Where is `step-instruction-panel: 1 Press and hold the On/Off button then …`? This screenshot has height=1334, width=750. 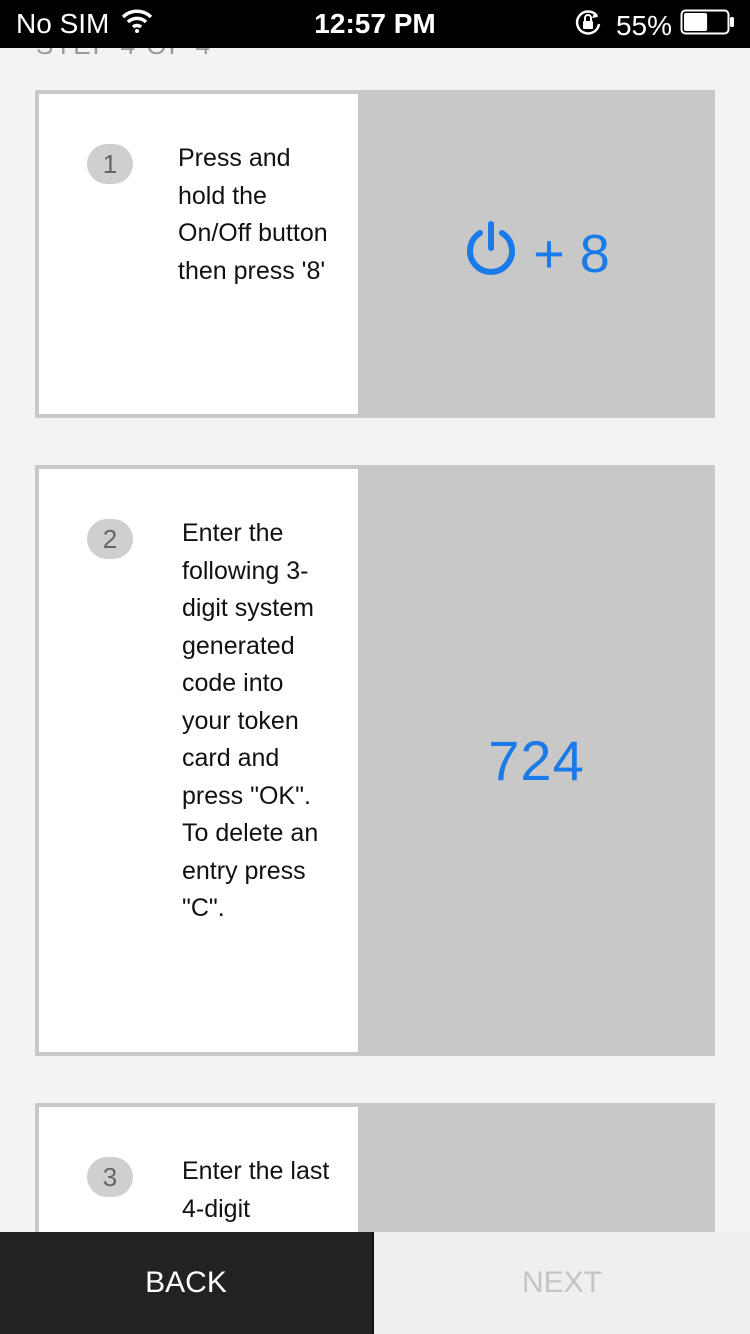
step-instruction-panel: 1 Press and hold the On/Off button then … is located at coordinates (198, 254).